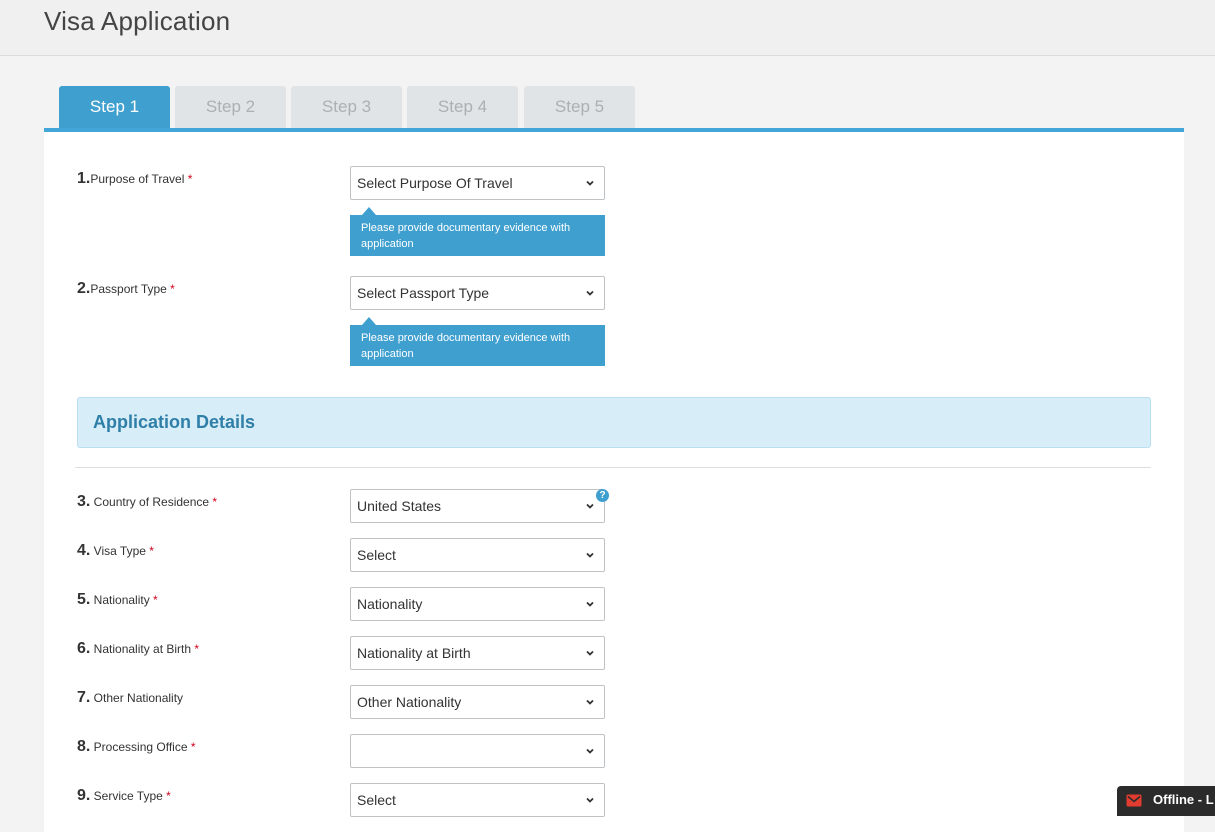  I want to click on passport-type-select: Select Passport Type, so click(477, 293).